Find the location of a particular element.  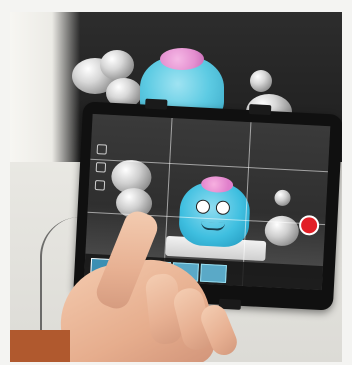

foil-rock-left-top is located at coordinates (117, 65).